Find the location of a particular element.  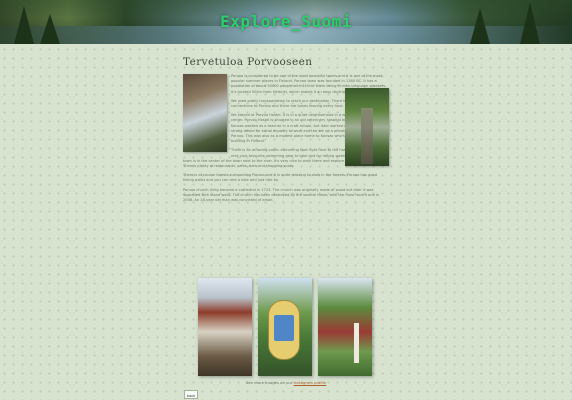

caption-text: See more images on our is located at coordinates (269, 382).